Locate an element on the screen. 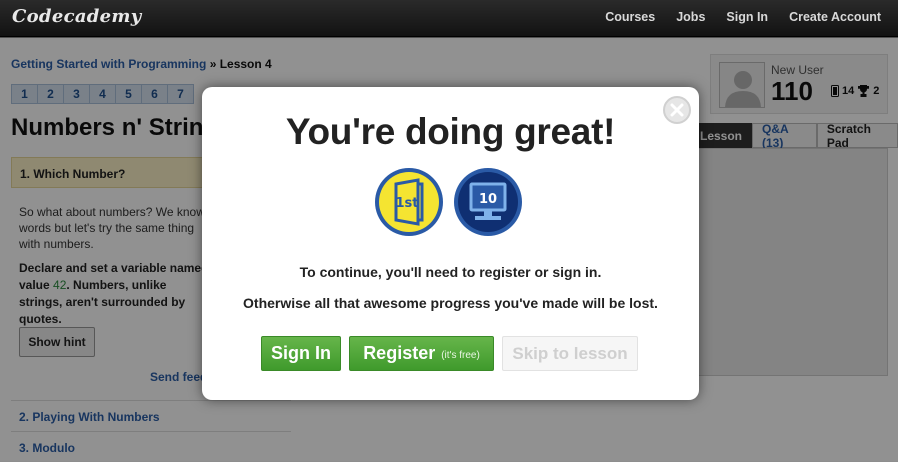  badge-1-label: 1st is located at coordinates (407, 203).